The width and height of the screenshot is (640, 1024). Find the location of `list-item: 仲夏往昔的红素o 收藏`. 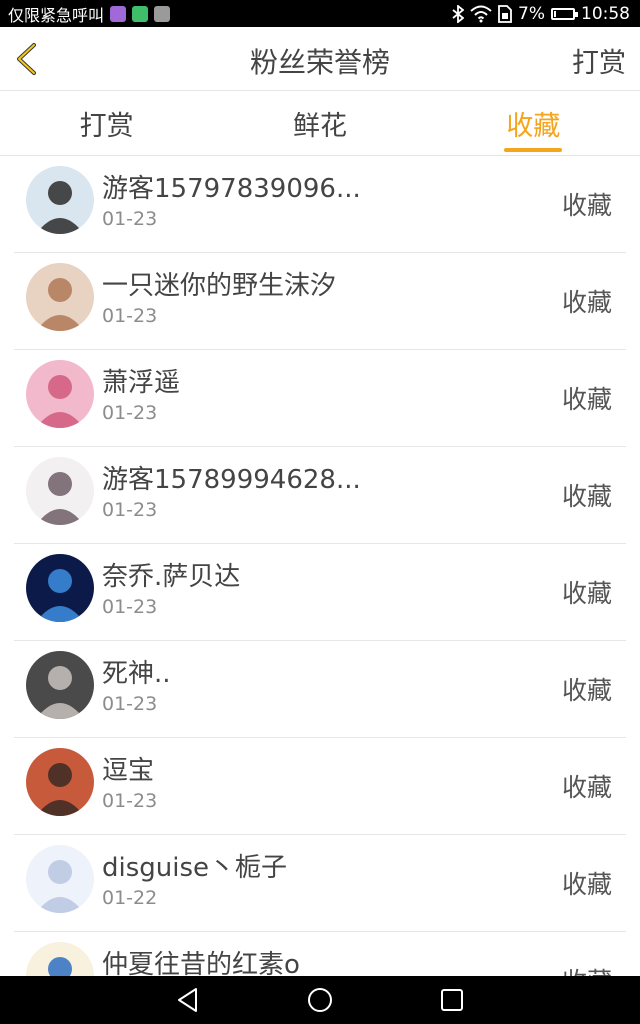

list-item: 仲夏往昔的红素o 收藏 is located at coordinates (320, 954).